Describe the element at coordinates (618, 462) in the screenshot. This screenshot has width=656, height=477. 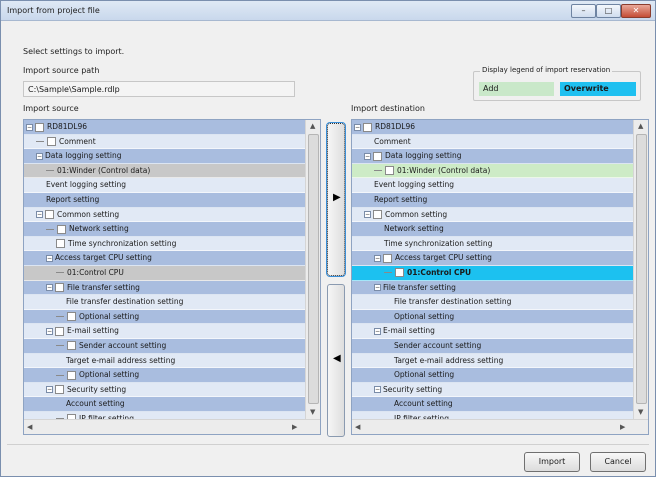
I see `cancel-button: Cancel` at that location.